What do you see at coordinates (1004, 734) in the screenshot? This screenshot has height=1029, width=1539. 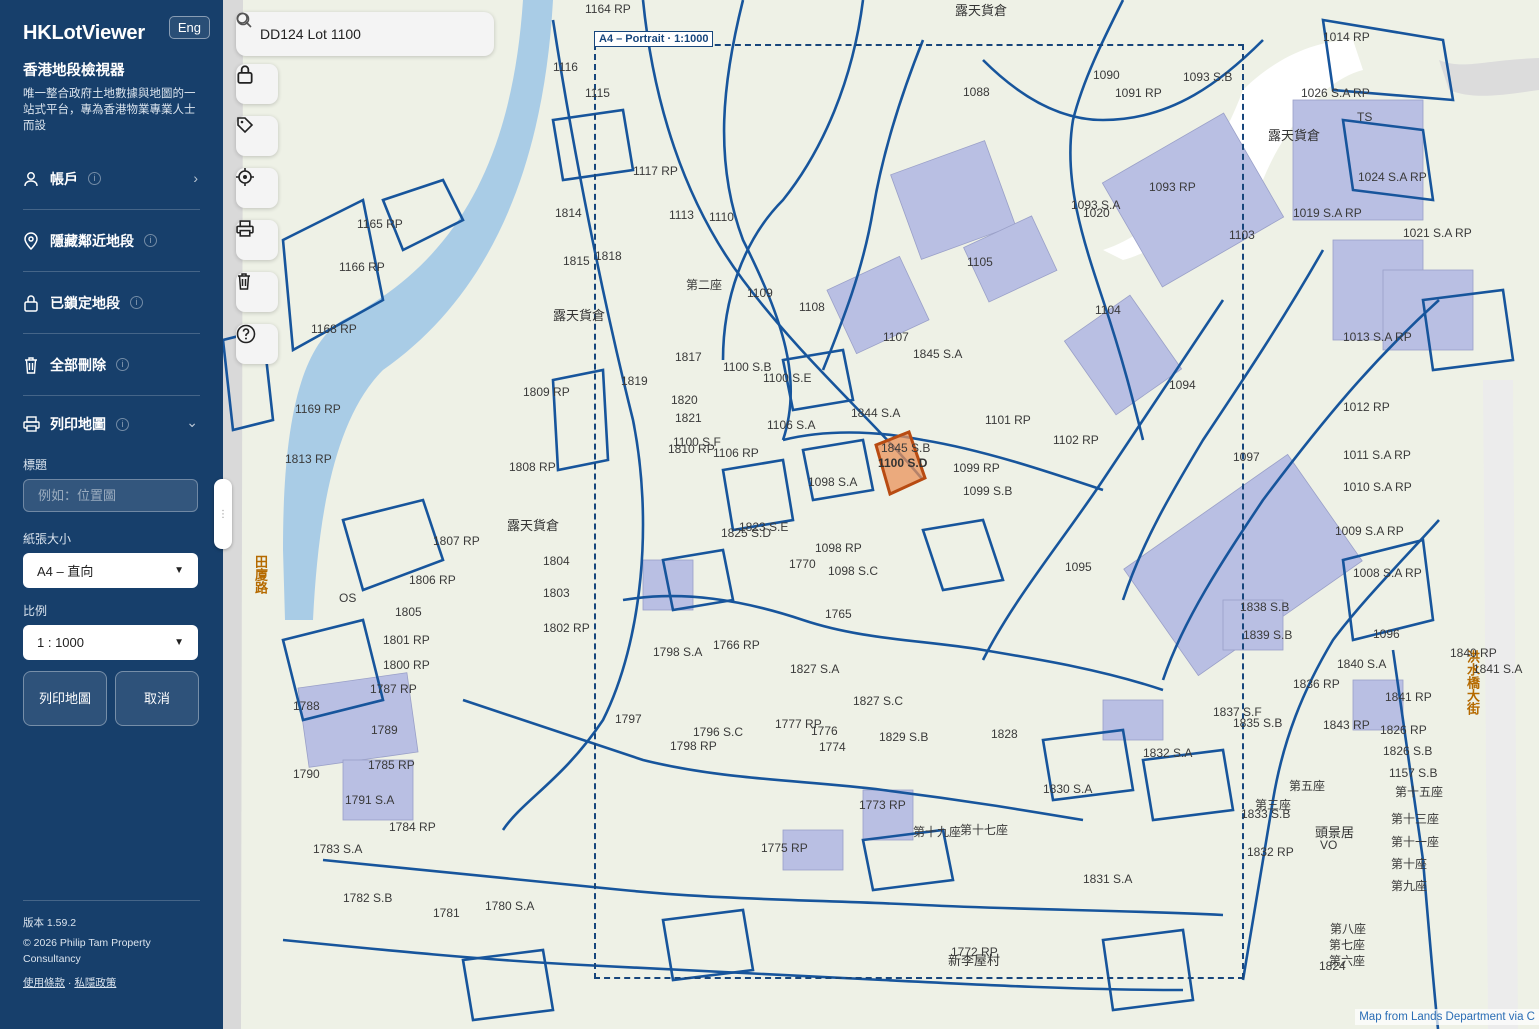 I see `lot-label: 1828` at bounding box center [1004, 734].